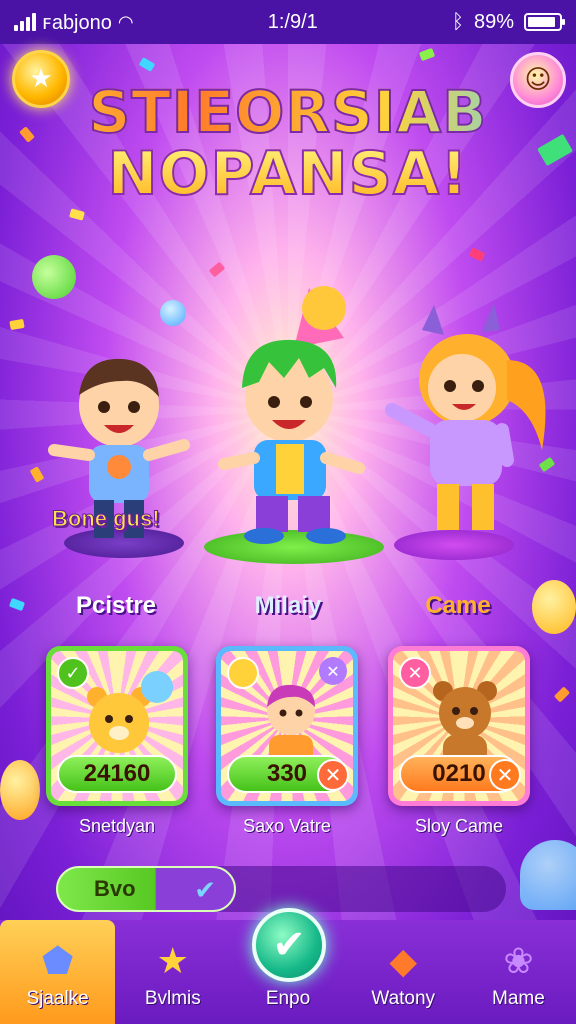 The width and height of the screenshot is (576, 1024). What do you see at coordinates (291, 724) in the screenshot?
I see `kid-icon` at bounding box center [291, 724].